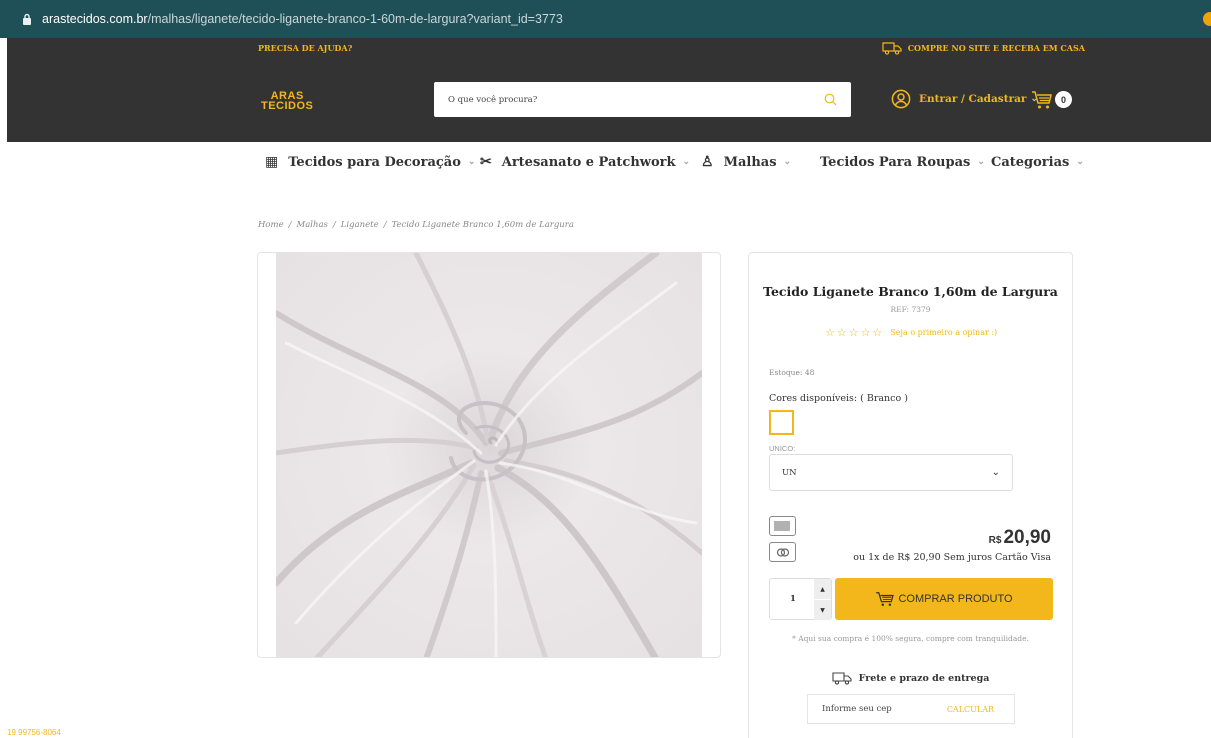  What do you see at coordinates (855, 332) in the screenshot?
I see `star-rating-icon: ☆☆☆☆☆` at bounding box center [855, 332].